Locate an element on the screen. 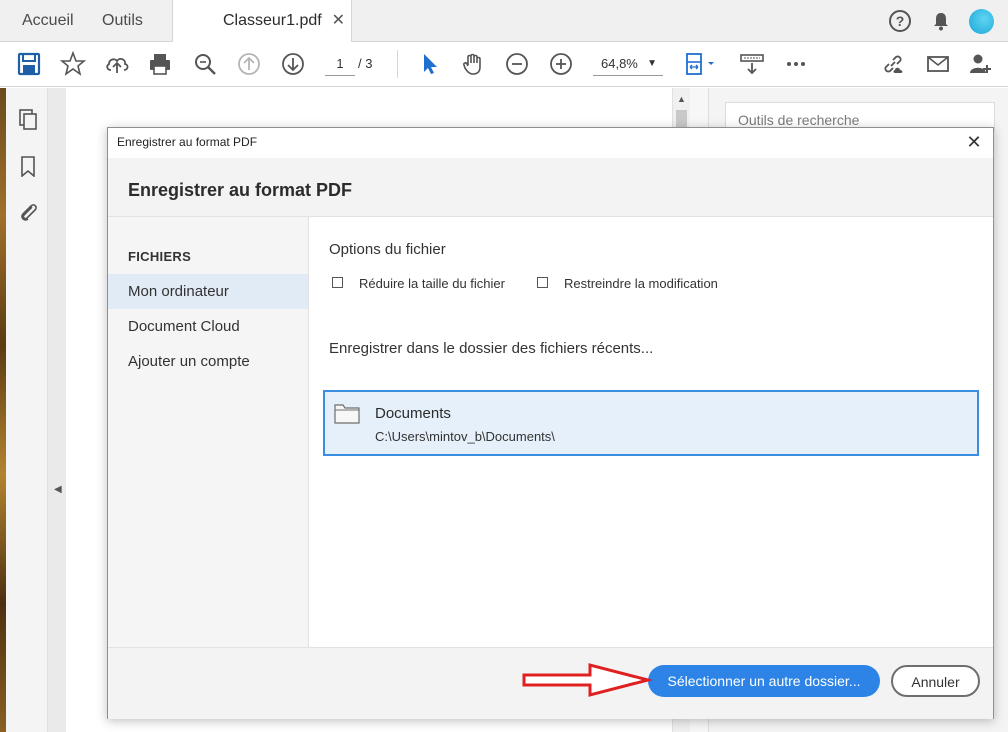  reduce-size-checkbox is located at coordinates (337, 282).